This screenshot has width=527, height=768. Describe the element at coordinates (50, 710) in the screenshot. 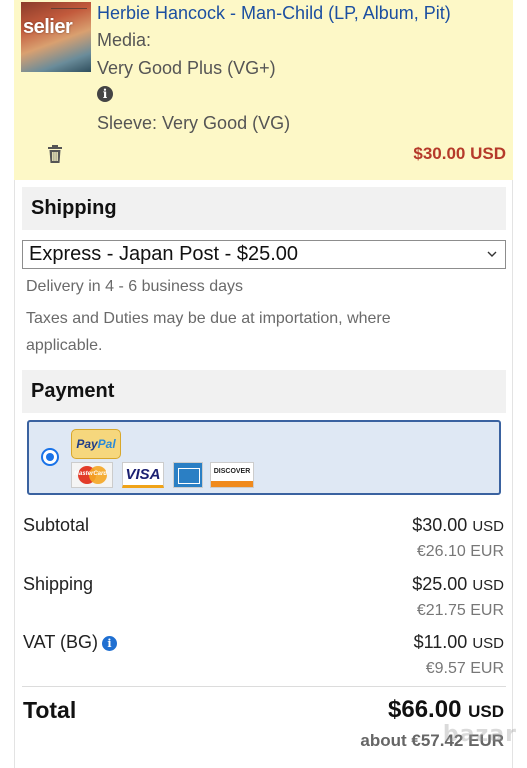

I see `total-label: Total` at that location.